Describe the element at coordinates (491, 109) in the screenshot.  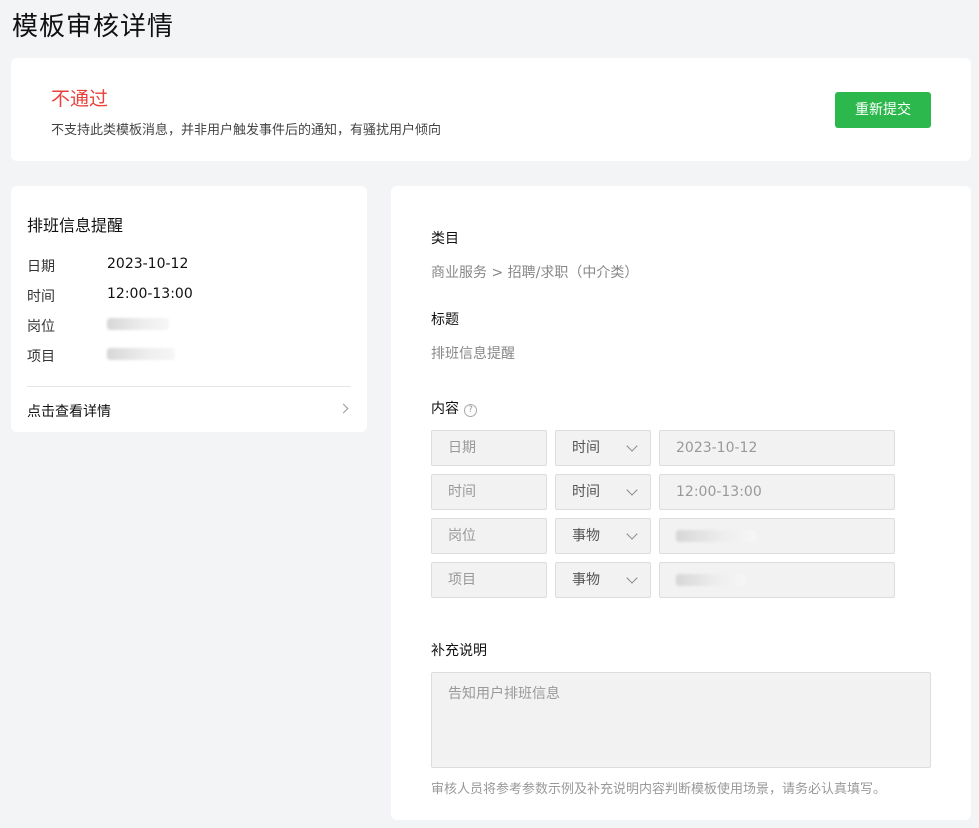
I see `review-status-card: 不通过 不支持此类模板消息，并非用户触发事件后的通知，有骚扰用户倾向 重新提交` at that location.